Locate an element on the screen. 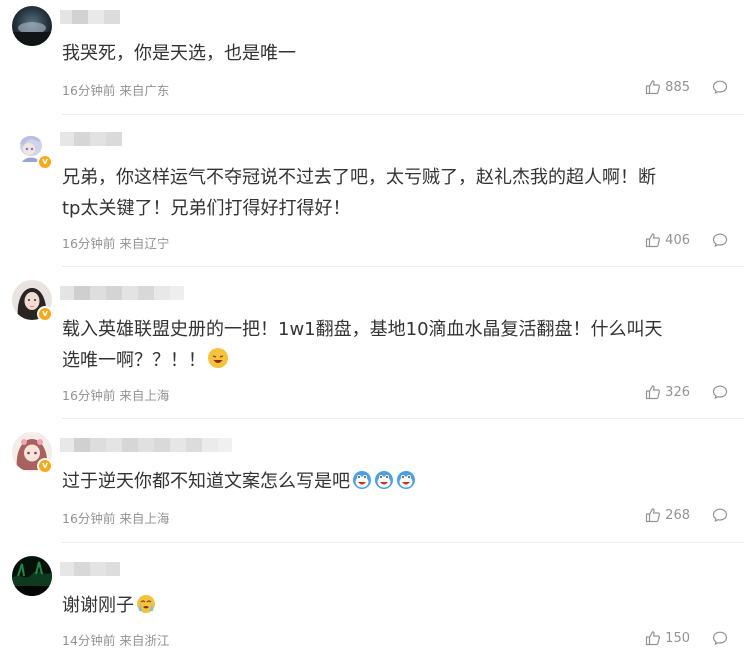  crying-emoji-icon is located at coordinates (146, 603).